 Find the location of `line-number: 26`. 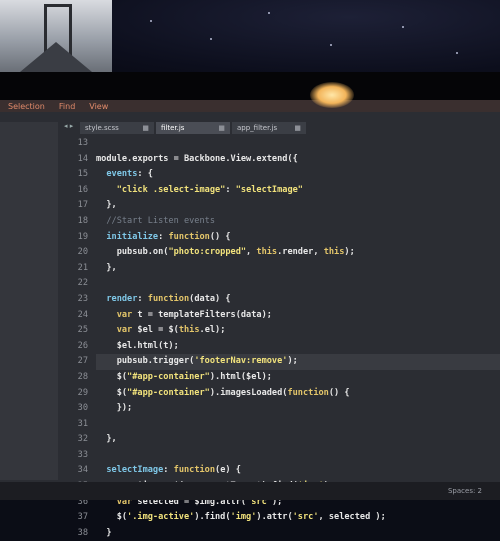

line-number: 26 is located at coordinates (82, 345).